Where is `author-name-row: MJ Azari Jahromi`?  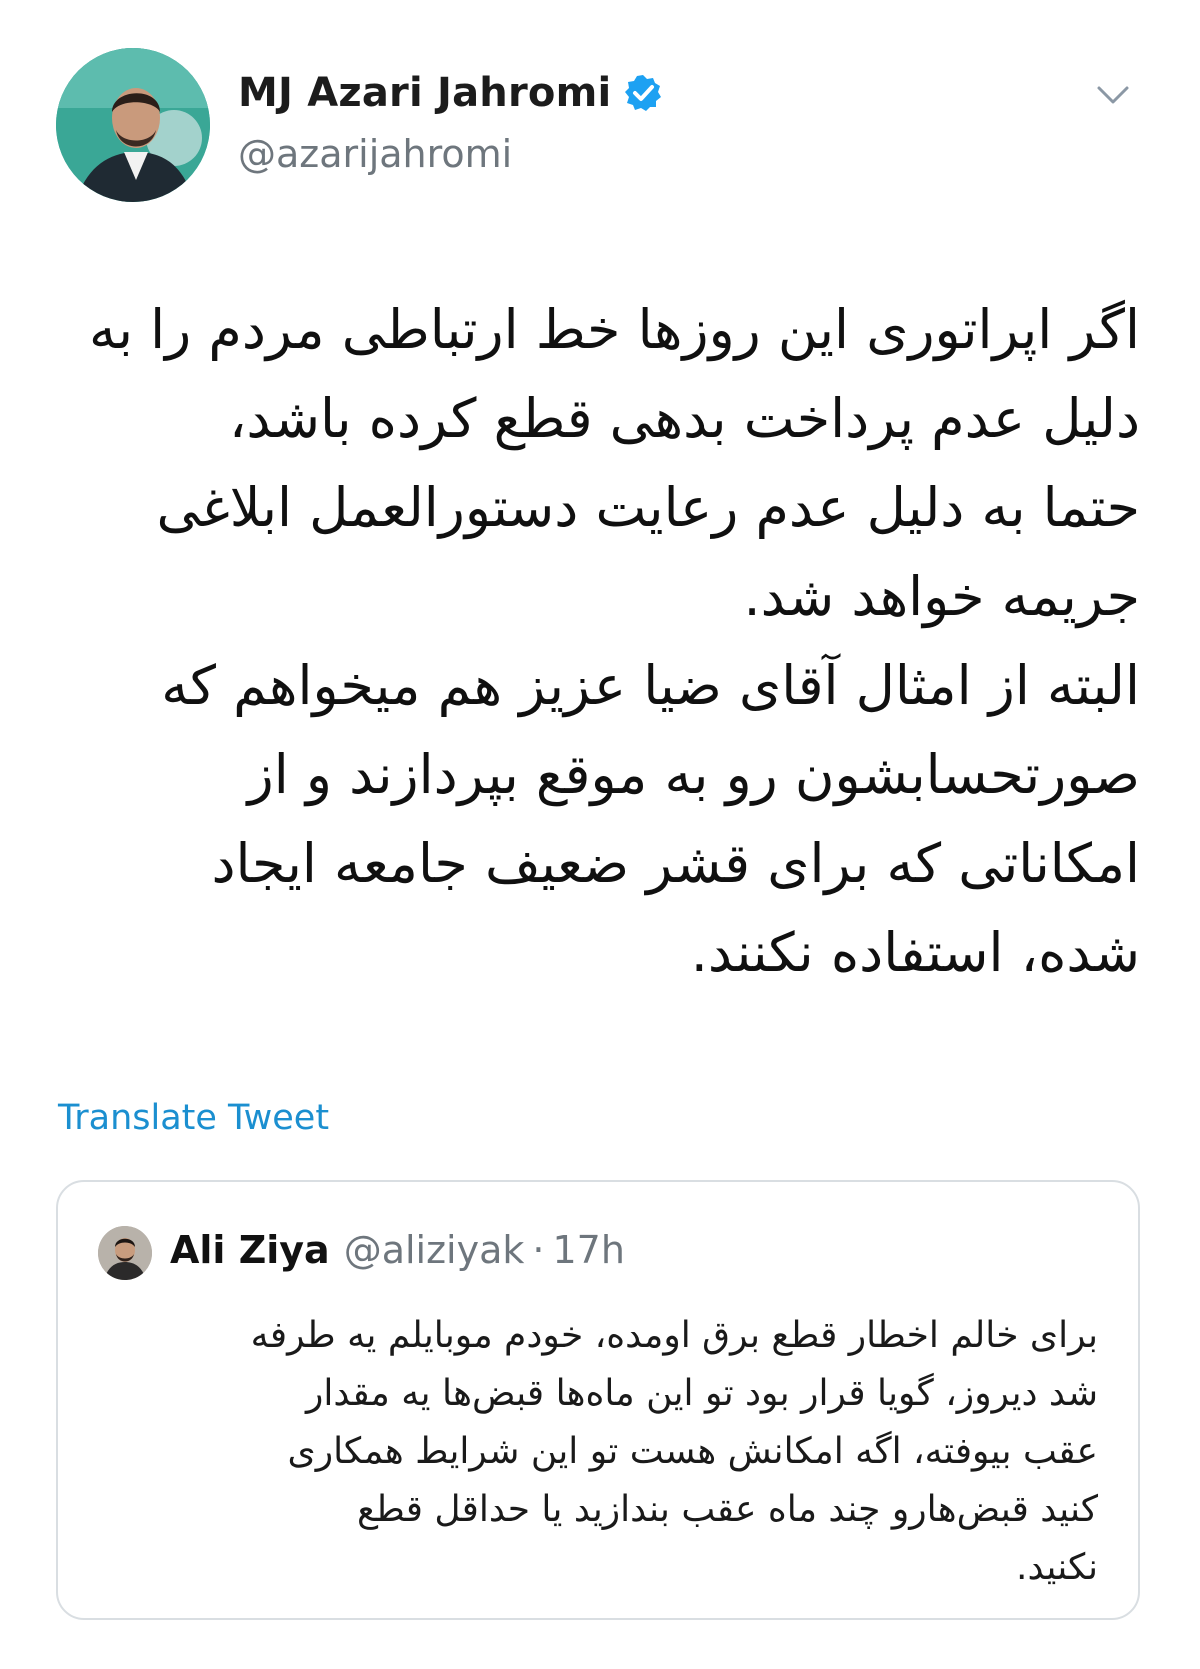 author-name-row: MJ Azari Jahromi is located at coordinates (450, 93).